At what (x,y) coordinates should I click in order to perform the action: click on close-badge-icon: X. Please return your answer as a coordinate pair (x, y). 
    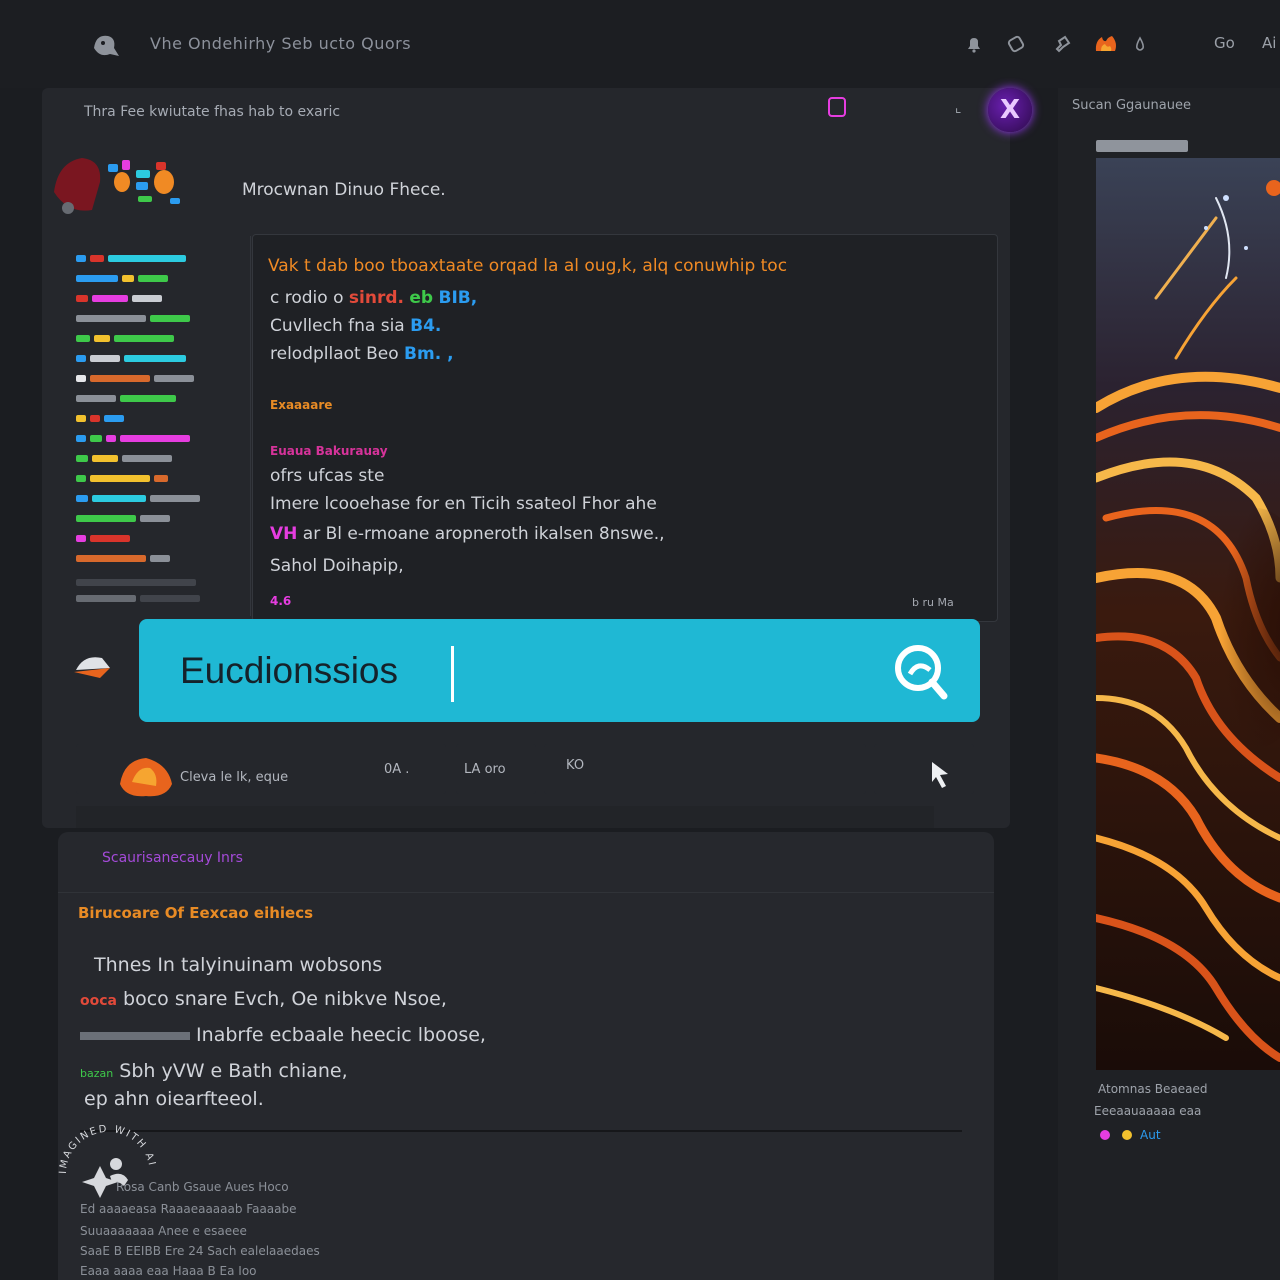
    Looking at the image, I should click on (1010, 110).